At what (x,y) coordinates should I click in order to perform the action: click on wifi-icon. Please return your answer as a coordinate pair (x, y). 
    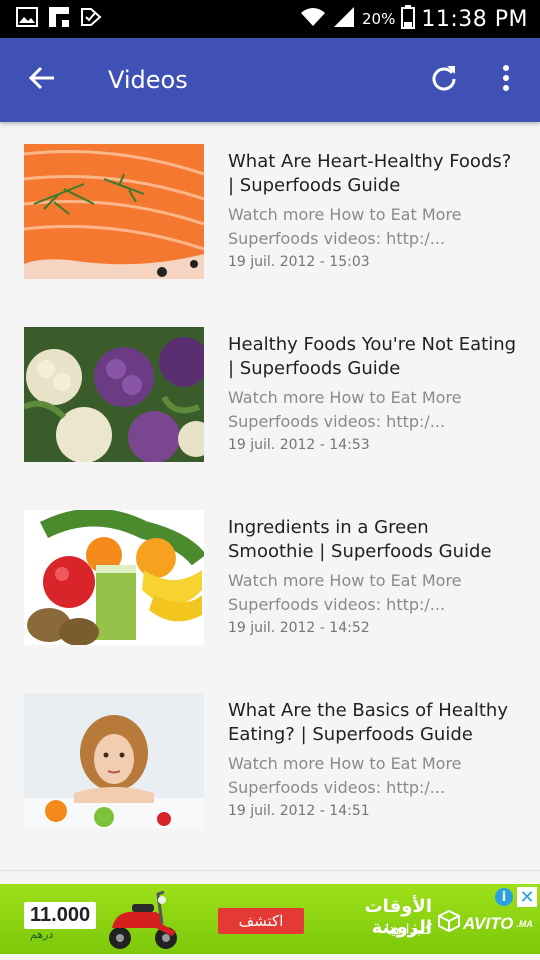
    Looking at the image, I should click on (313, 19).